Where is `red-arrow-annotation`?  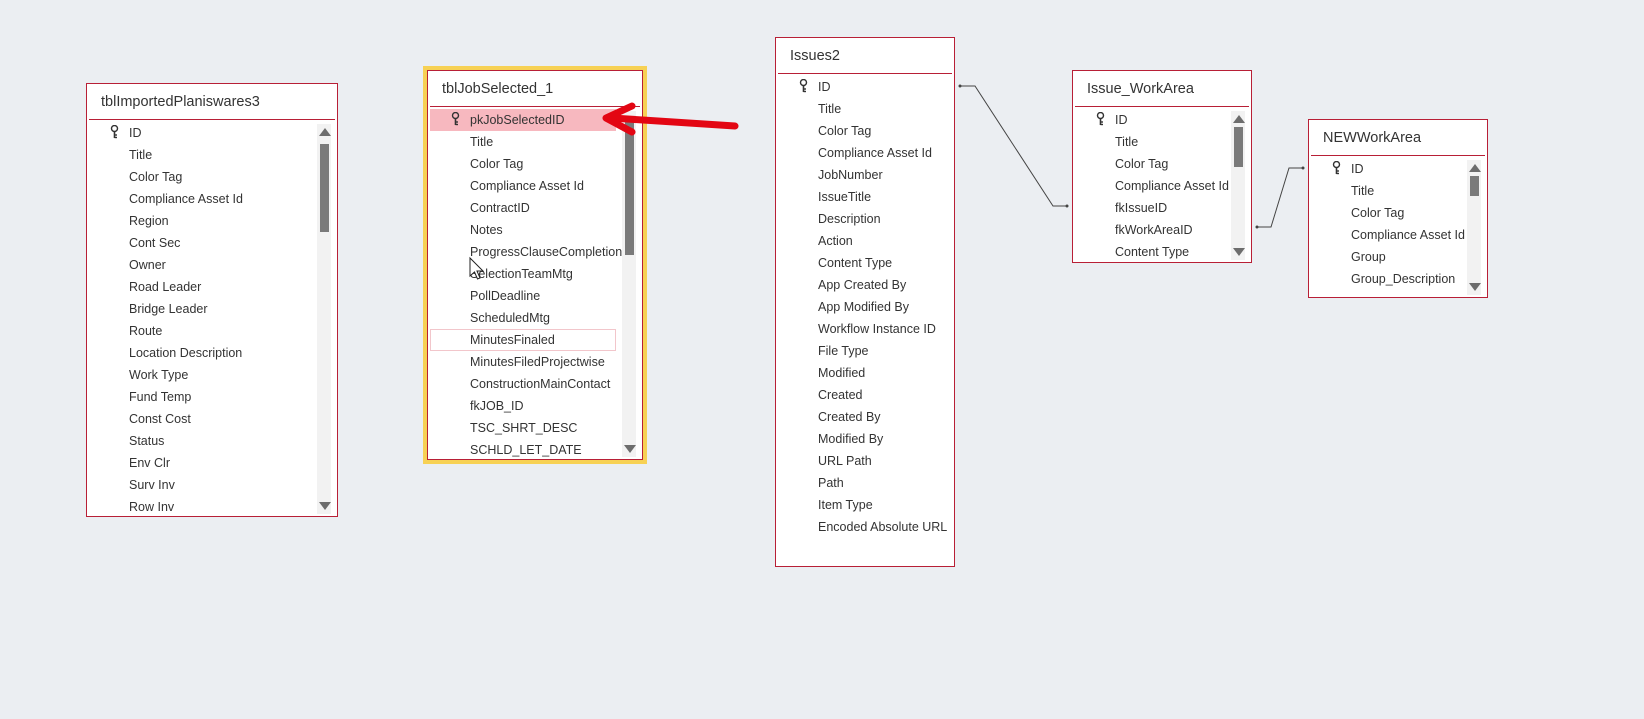 red-arrow-annotation is located at coordinates (670, 119).